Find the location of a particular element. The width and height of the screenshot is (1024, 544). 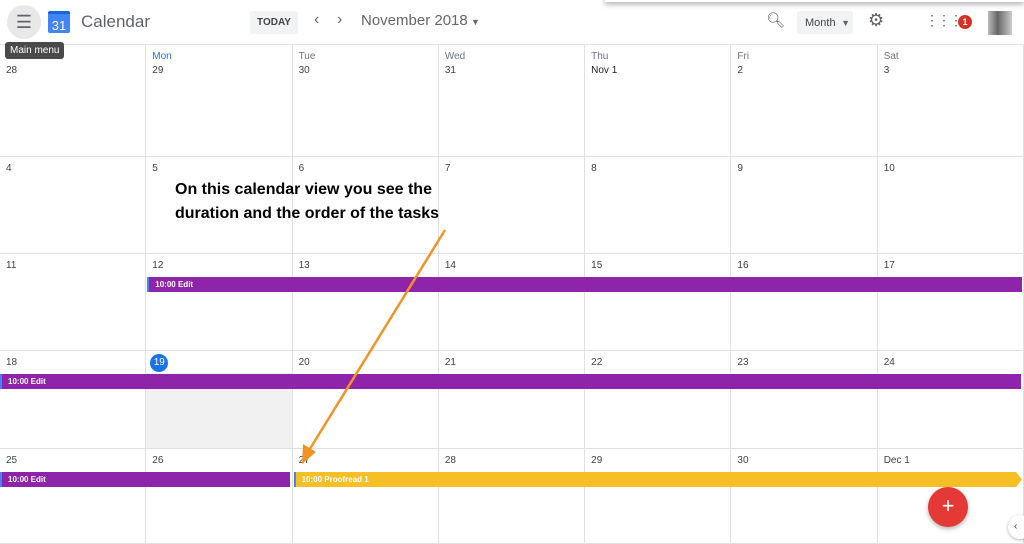

main-menu-tooltip: Main menu is located at coordinates (35, 50).